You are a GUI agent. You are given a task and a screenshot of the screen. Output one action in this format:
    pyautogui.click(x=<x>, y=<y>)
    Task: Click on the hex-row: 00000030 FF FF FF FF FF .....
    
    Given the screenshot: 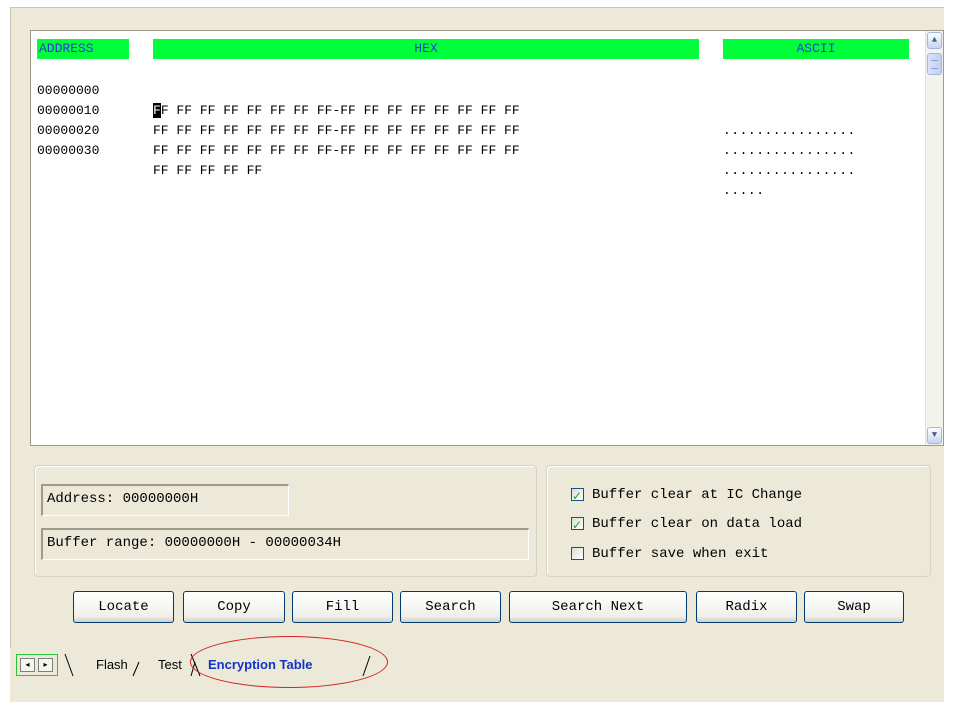 What is the action you would take?
    pyautogui.click(x=400, y=159)
    